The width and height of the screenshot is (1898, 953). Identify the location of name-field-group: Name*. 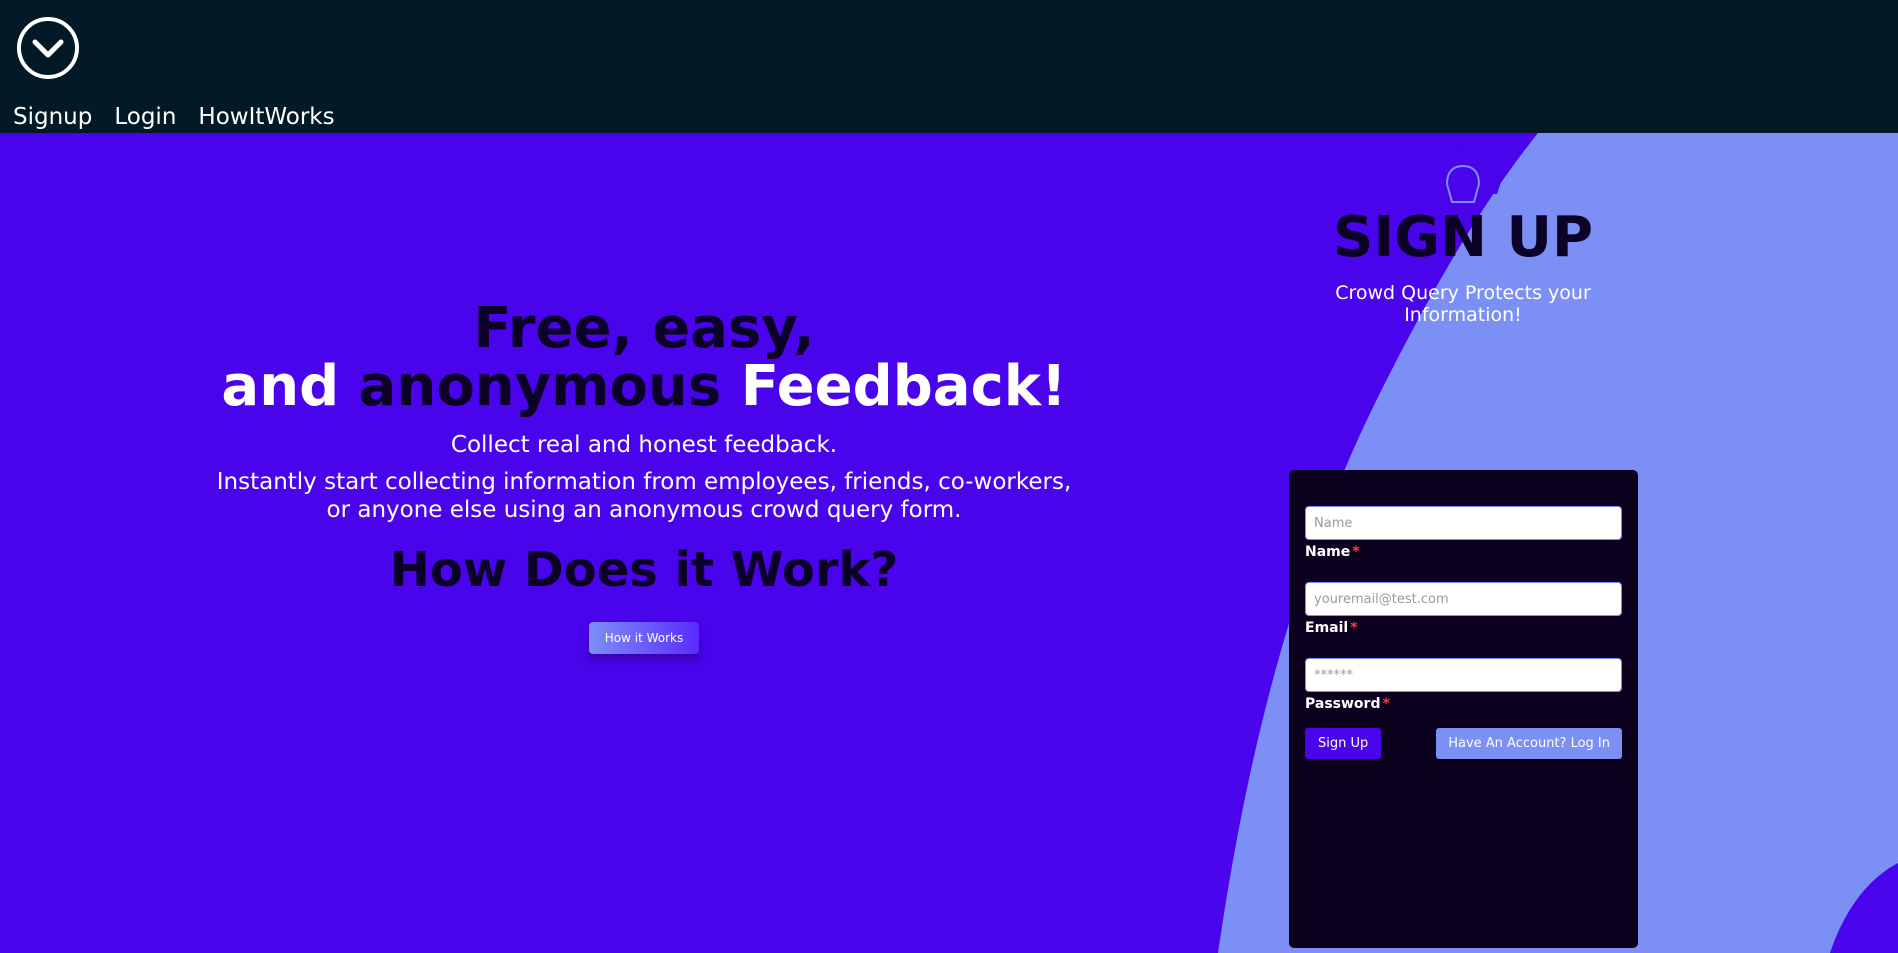
(1463, 533).